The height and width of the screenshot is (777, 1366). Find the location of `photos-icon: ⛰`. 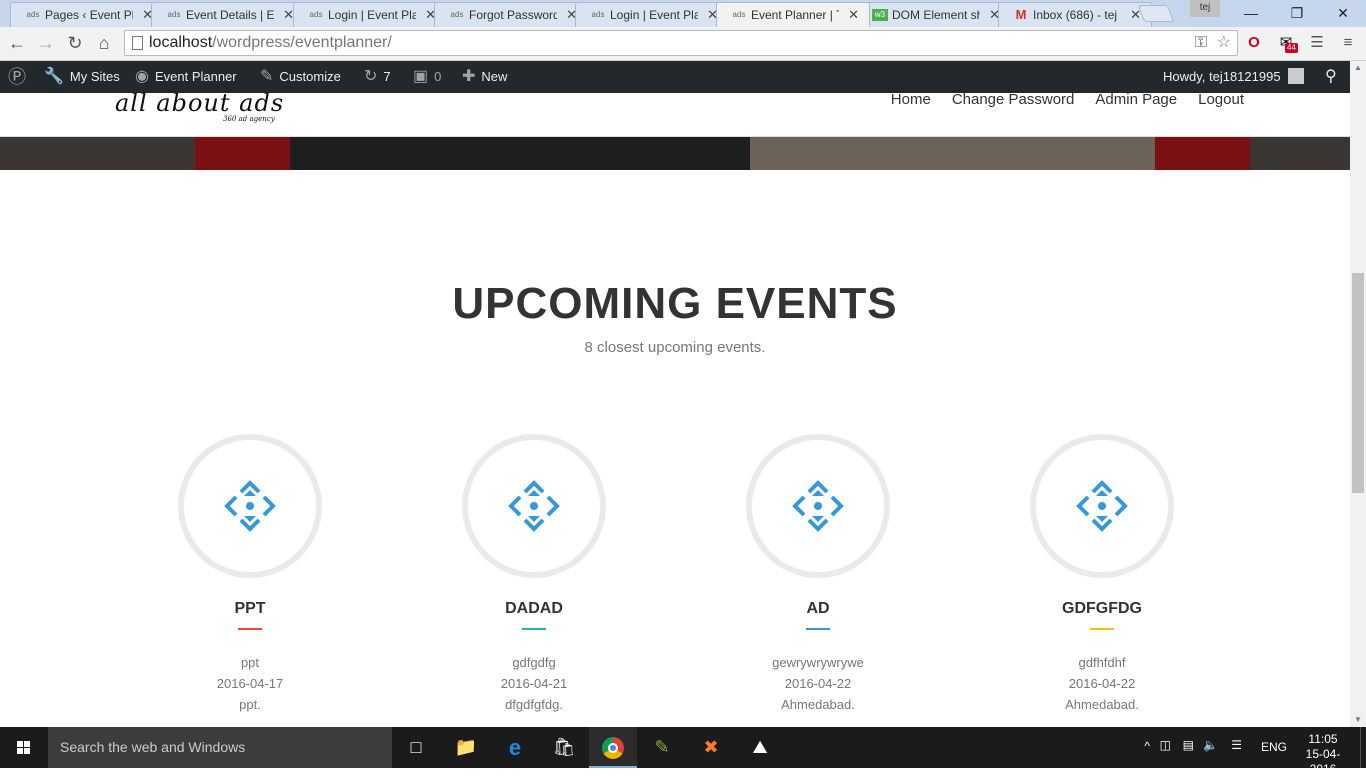

photos-icon: ⛰ is located at coordinates (760, 747).